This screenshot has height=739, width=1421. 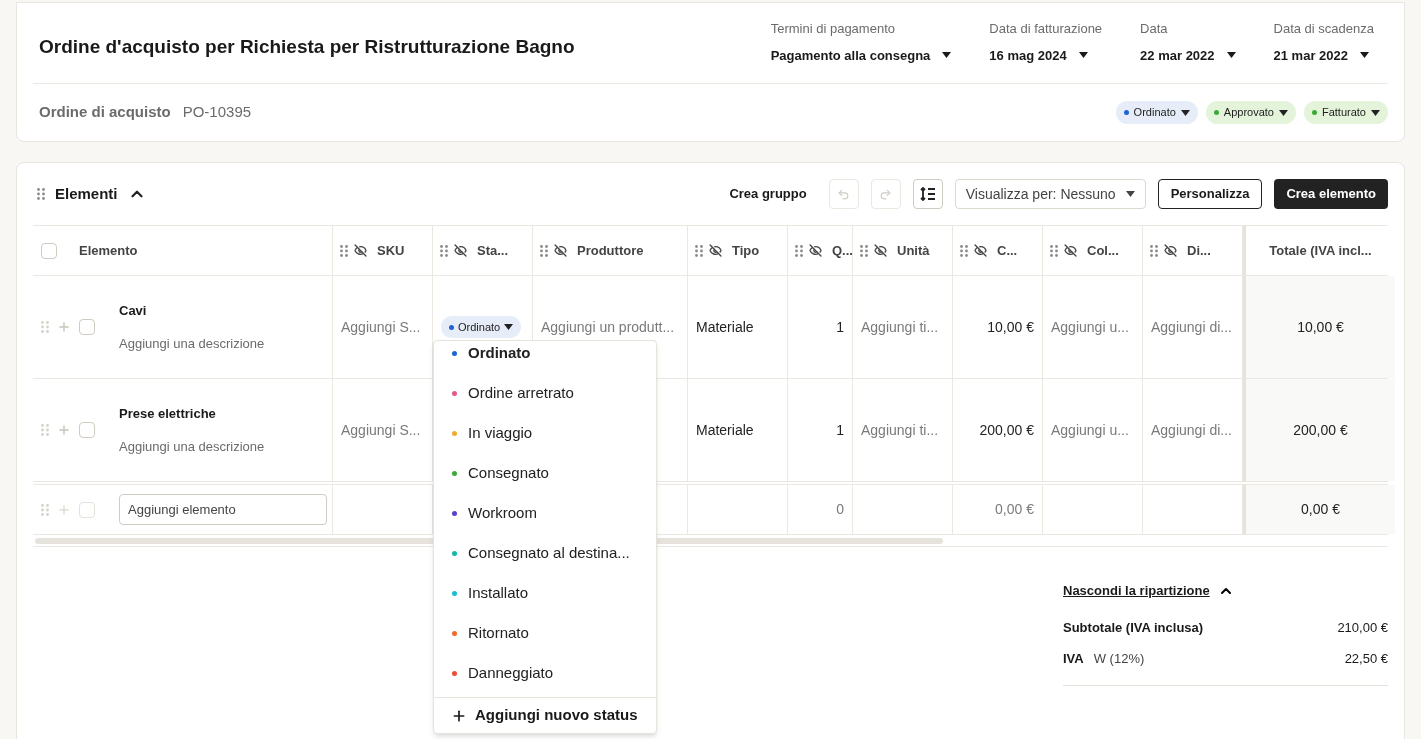 I want to click on add-status-button: Aggiungi nuovo status, so click(x=544, y=715).